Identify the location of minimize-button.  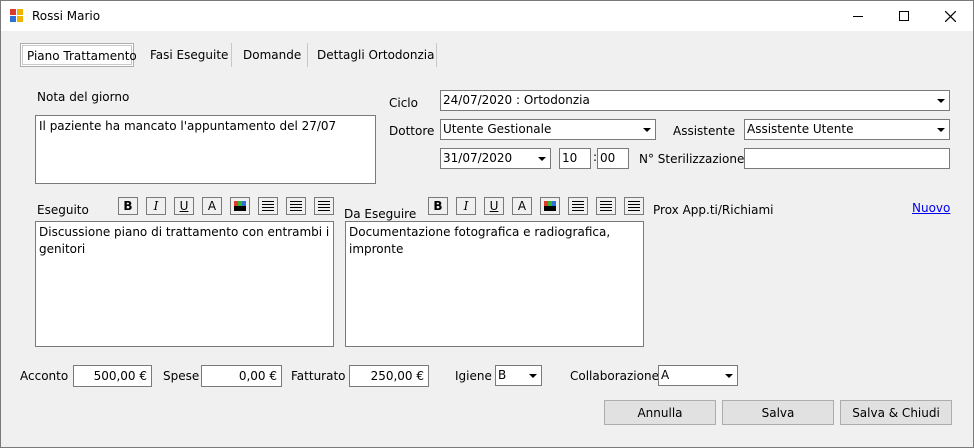
(858, 16).